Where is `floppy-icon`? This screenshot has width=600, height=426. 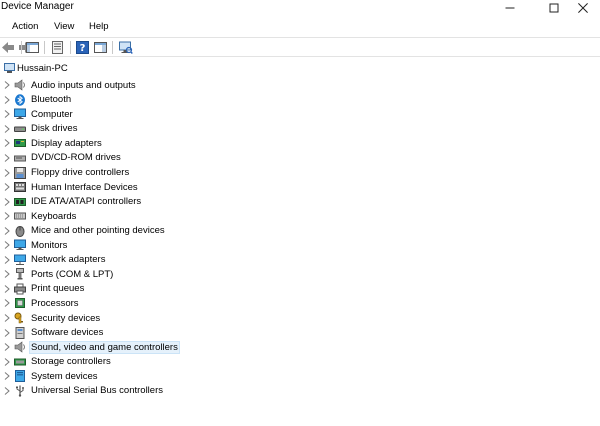 floppy-icon is located at coordinates (20, 173).